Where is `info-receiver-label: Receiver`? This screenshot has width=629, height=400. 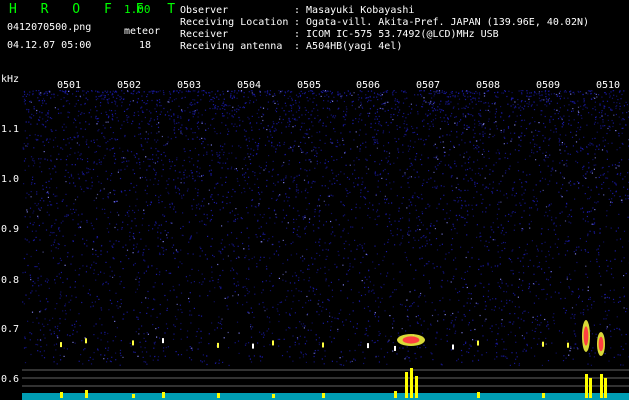 info-receiver-label: Receiver is located at coordinates (204, 34).